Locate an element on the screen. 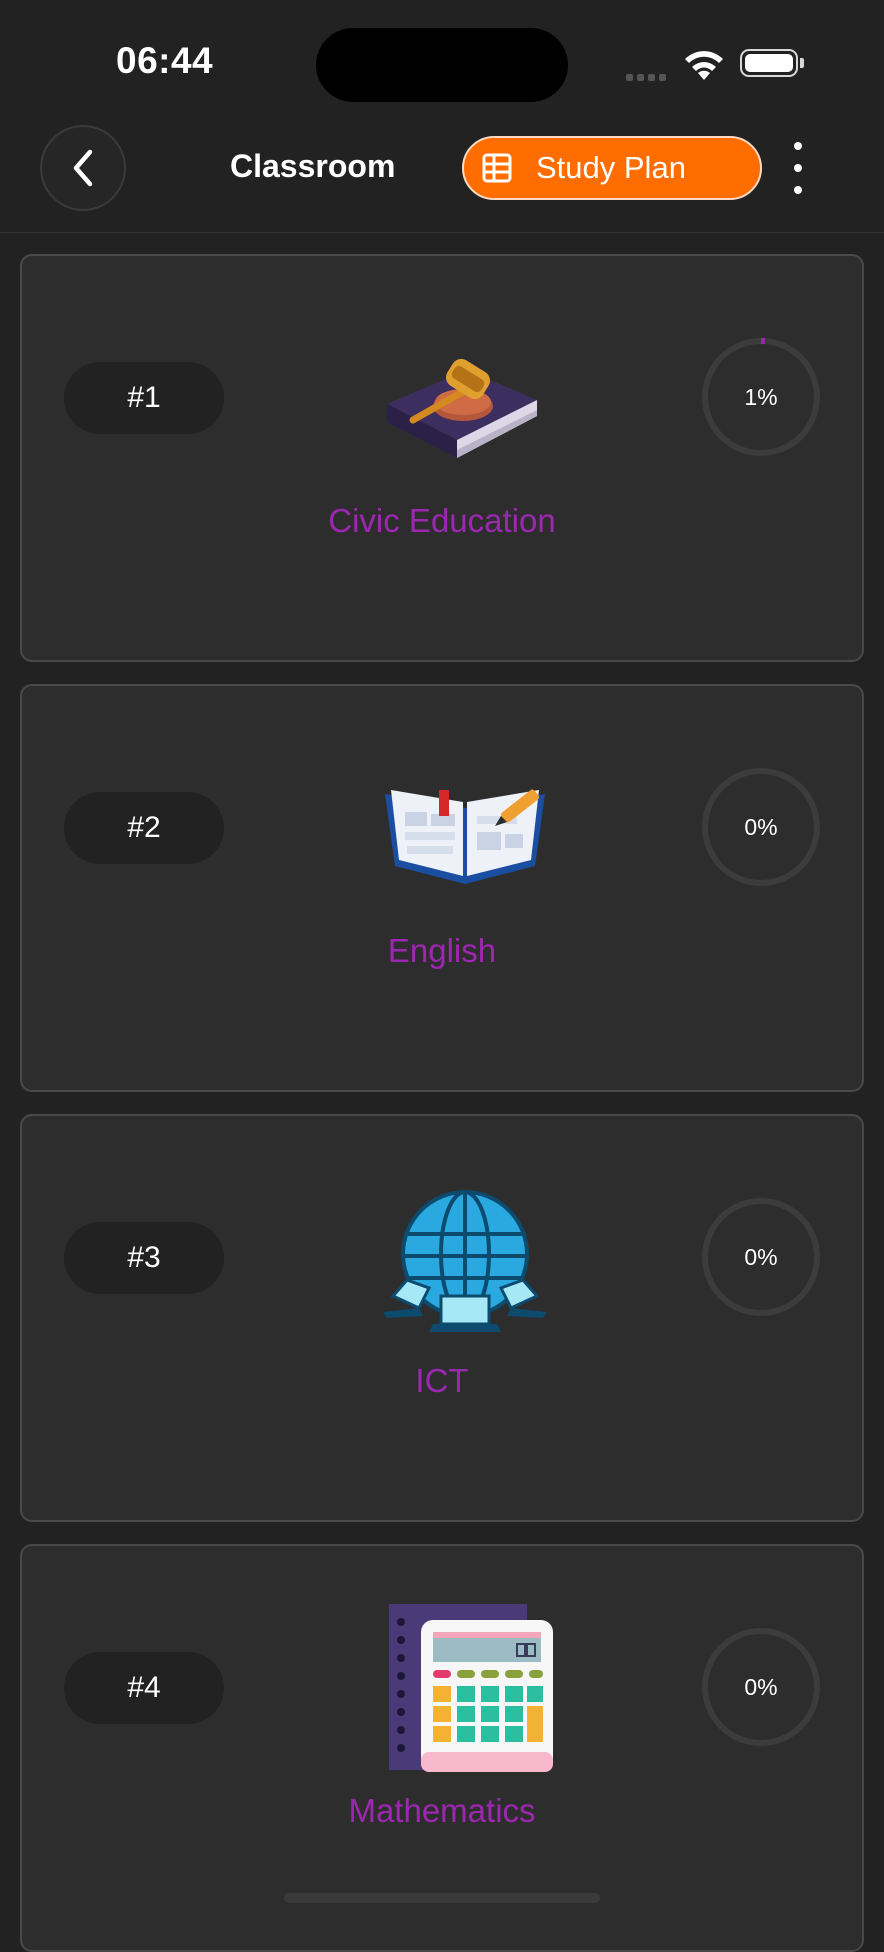  subject-name: Civic Education is located at coordinates (442, 520).